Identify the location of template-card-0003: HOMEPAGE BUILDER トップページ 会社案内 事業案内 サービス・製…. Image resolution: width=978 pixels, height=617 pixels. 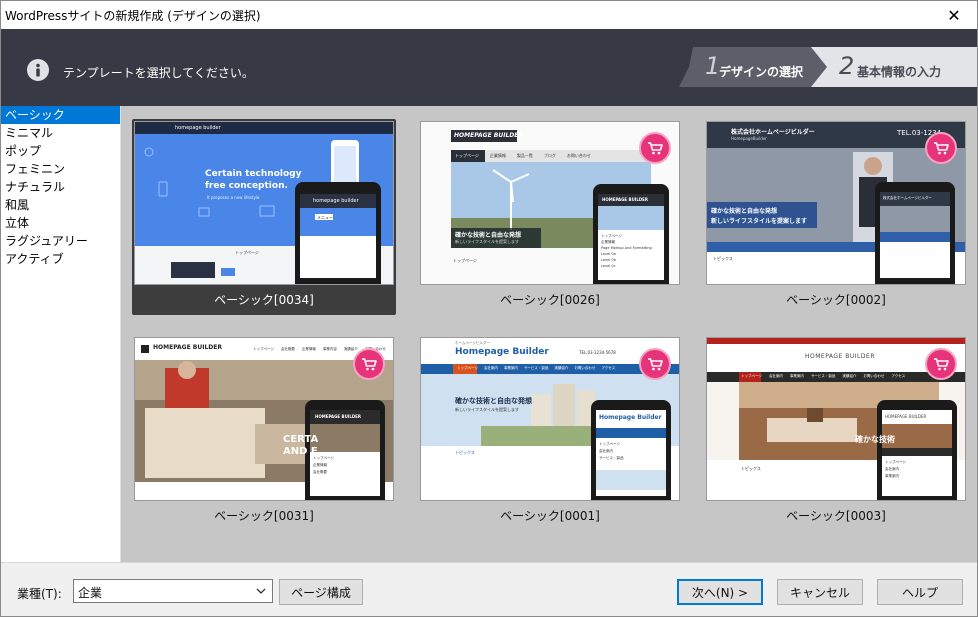
(836, 433).